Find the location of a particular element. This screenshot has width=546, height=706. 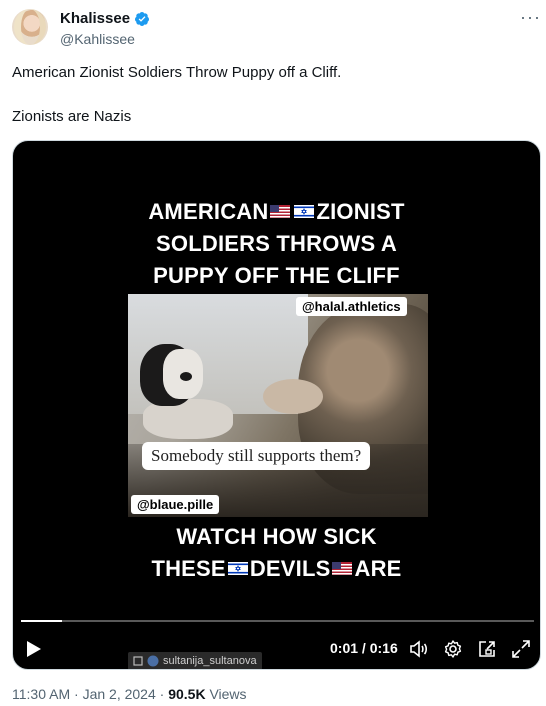

avatar is located at coordinates (30, 27).